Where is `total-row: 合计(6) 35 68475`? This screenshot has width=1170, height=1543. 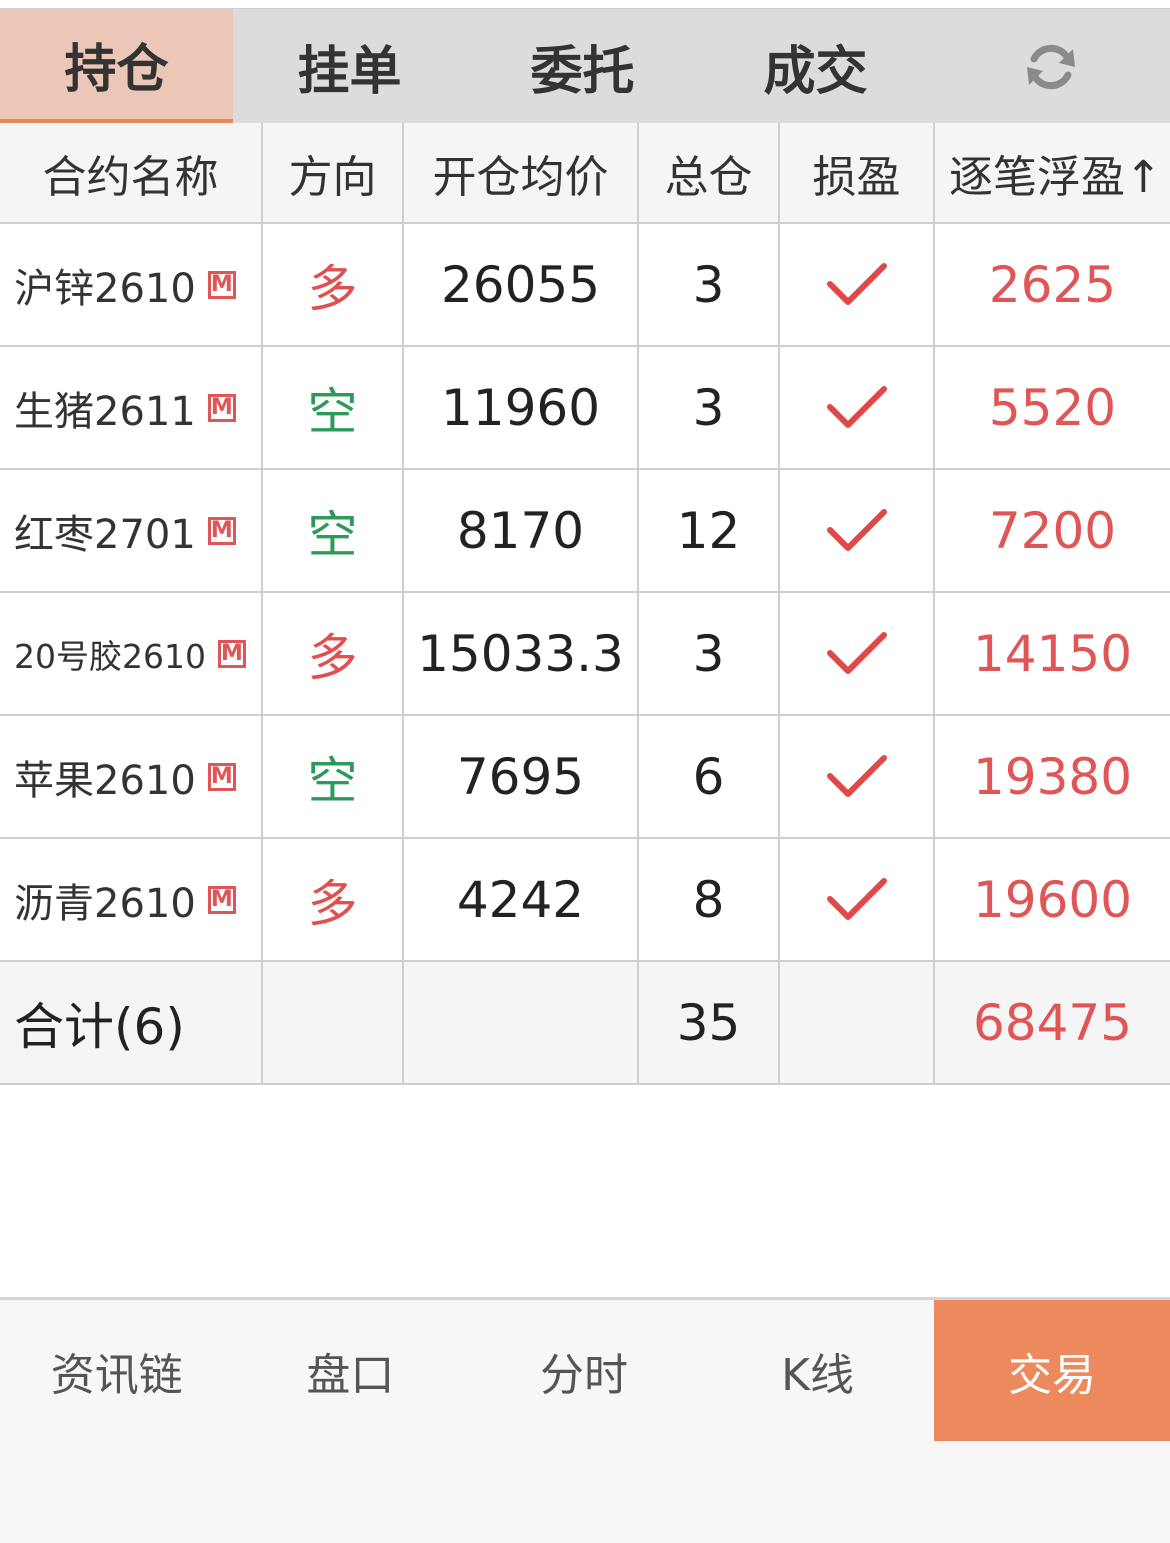
total-row: 合计(6) 35 68475 is located at coordinates (585, 1023).